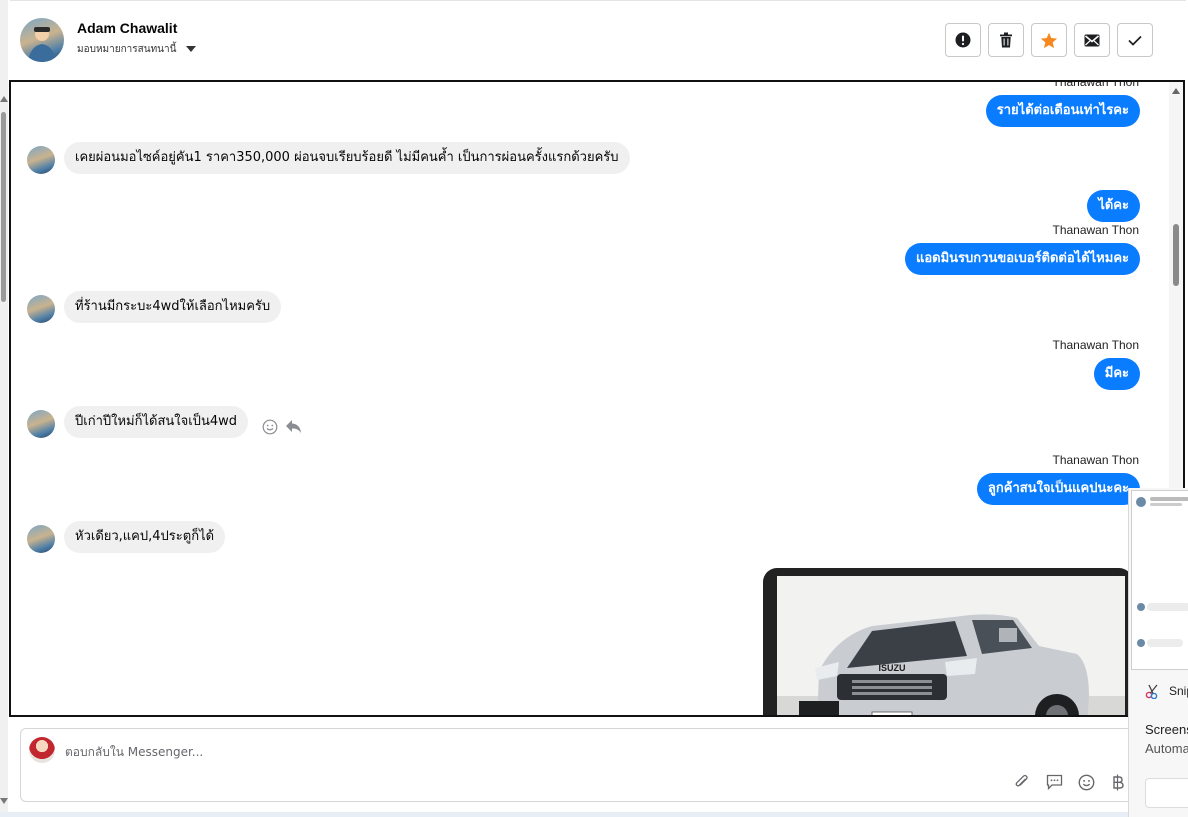 This screenshot has width=1188, height=817. Describe the element at coordinates (892, 668) in the screenshot. I see `brand-text: ISUZU` at that location.